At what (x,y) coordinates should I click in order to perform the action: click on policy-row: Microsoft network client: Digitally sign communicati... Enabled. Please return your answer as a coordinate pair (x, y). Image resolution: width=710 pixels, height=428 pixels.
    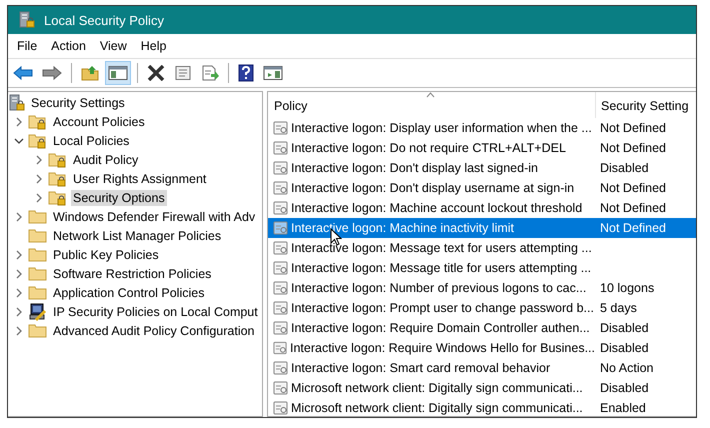
    Looking at the image, I should click on (482, 407).